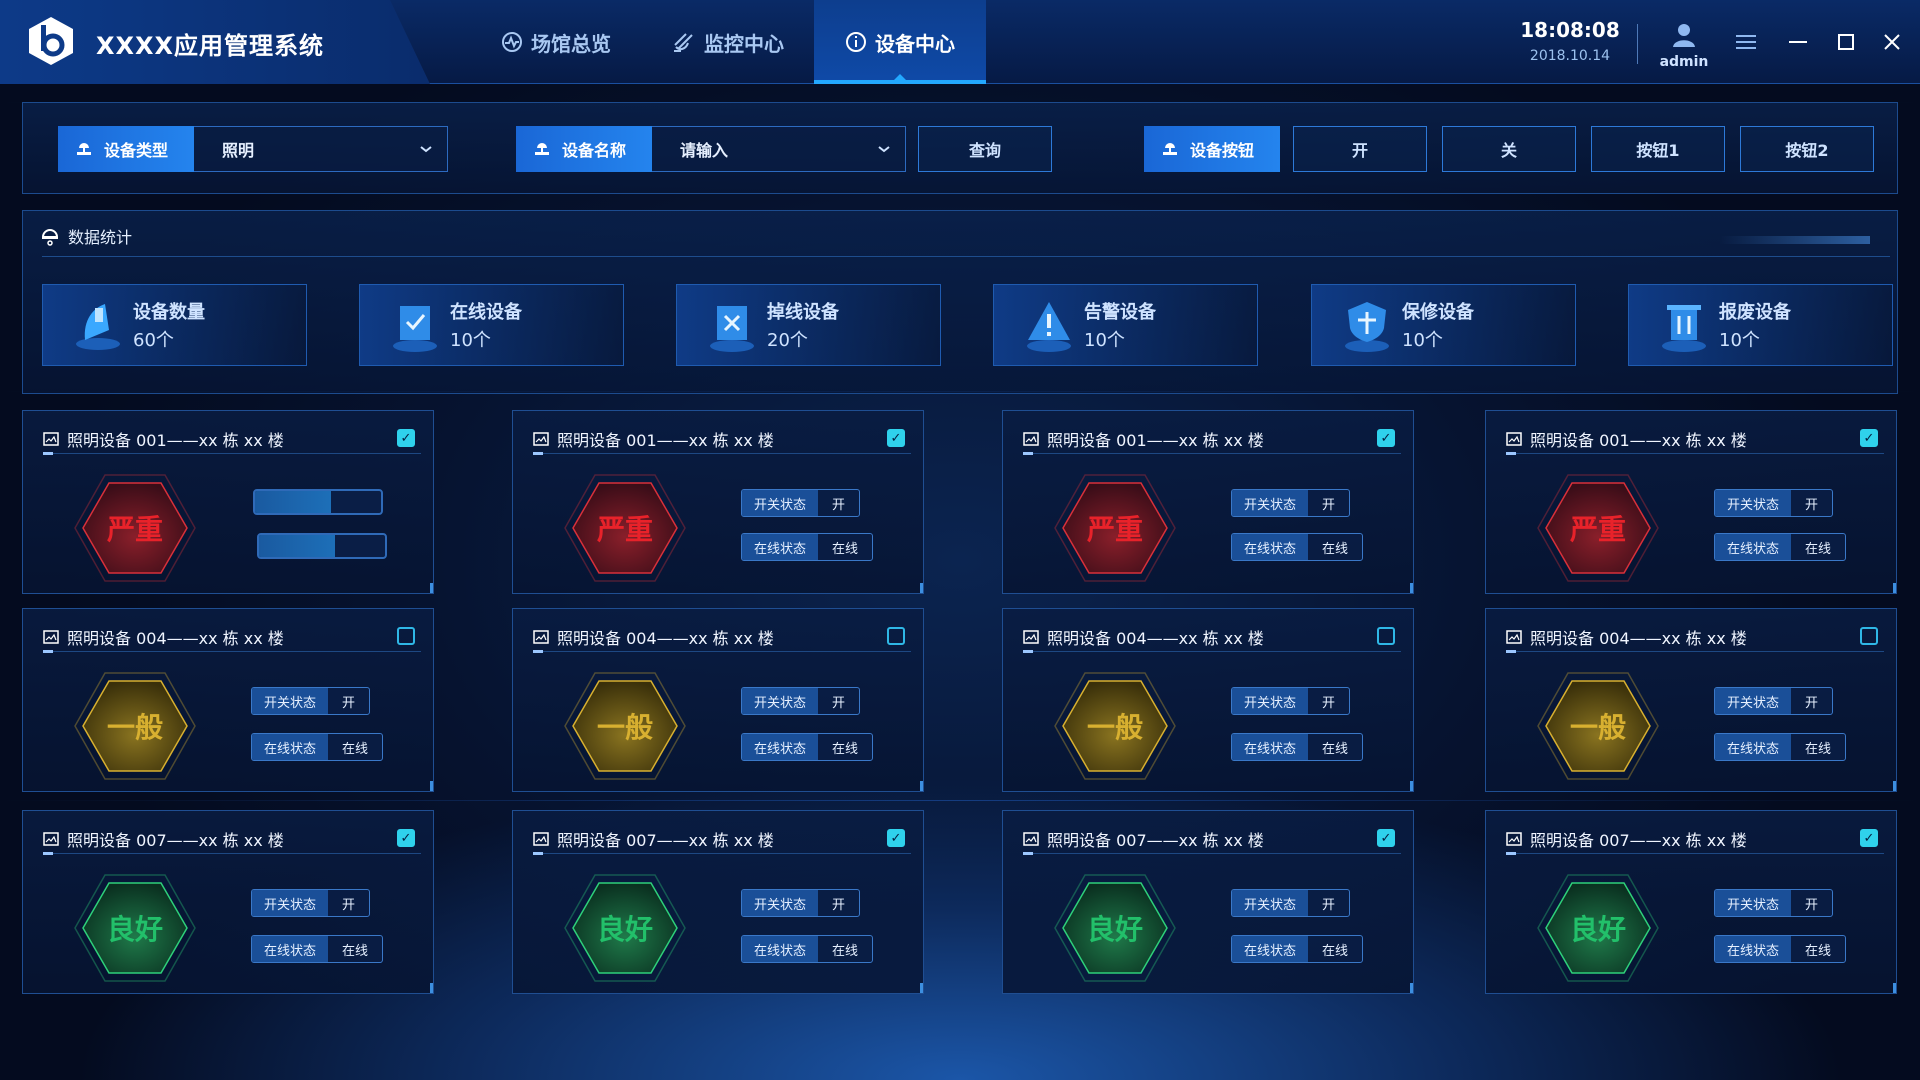  Describe the element at coordinates (228, 502) in the screenshot. I see `device-card: 照明设备 001——xx 栋 xx 楼 ✓ 严重` at that location.